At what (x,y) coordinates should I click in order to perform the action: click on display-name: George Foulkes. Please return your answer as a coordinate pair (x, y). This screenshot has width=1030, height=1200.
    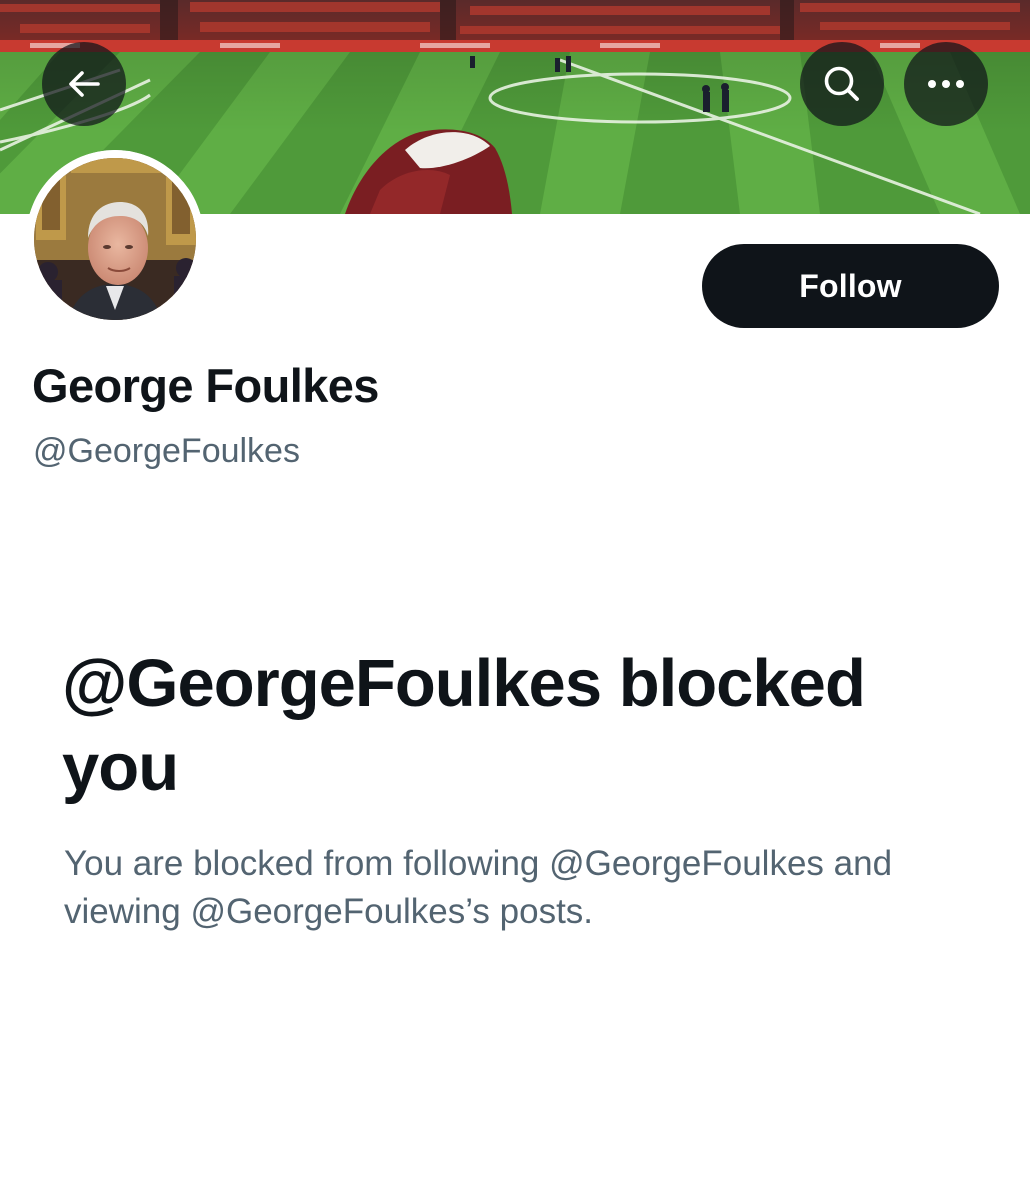
    Looking at the image, I should click on (205, 385).